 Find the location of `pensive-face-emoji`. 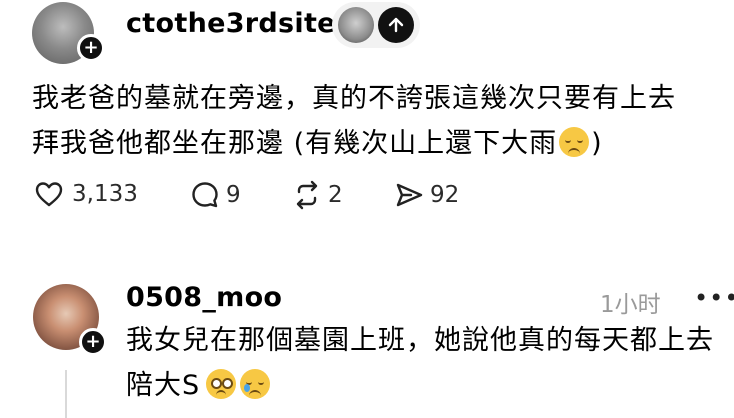

pensive-face-emoji is located at coordinates (574, 142).